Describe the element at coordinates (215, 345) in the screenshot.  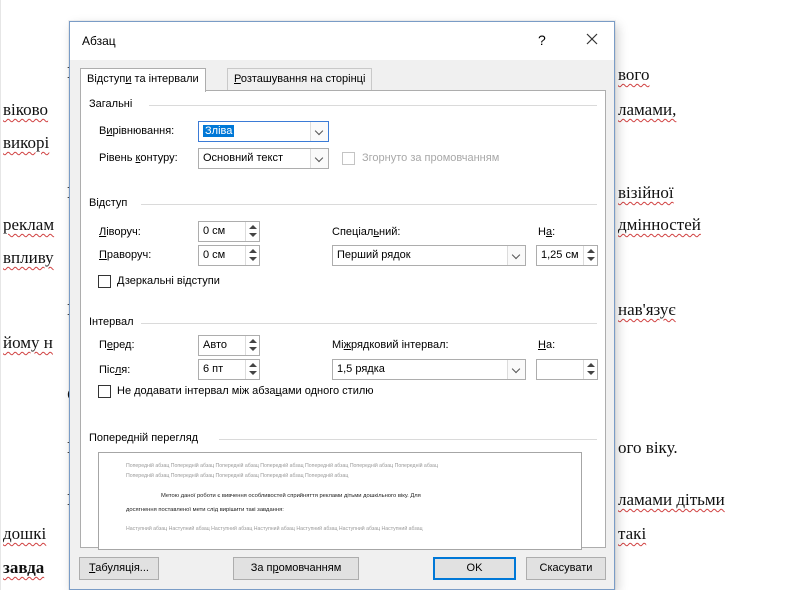
I see `spacing-before-value: Авто` at that location.